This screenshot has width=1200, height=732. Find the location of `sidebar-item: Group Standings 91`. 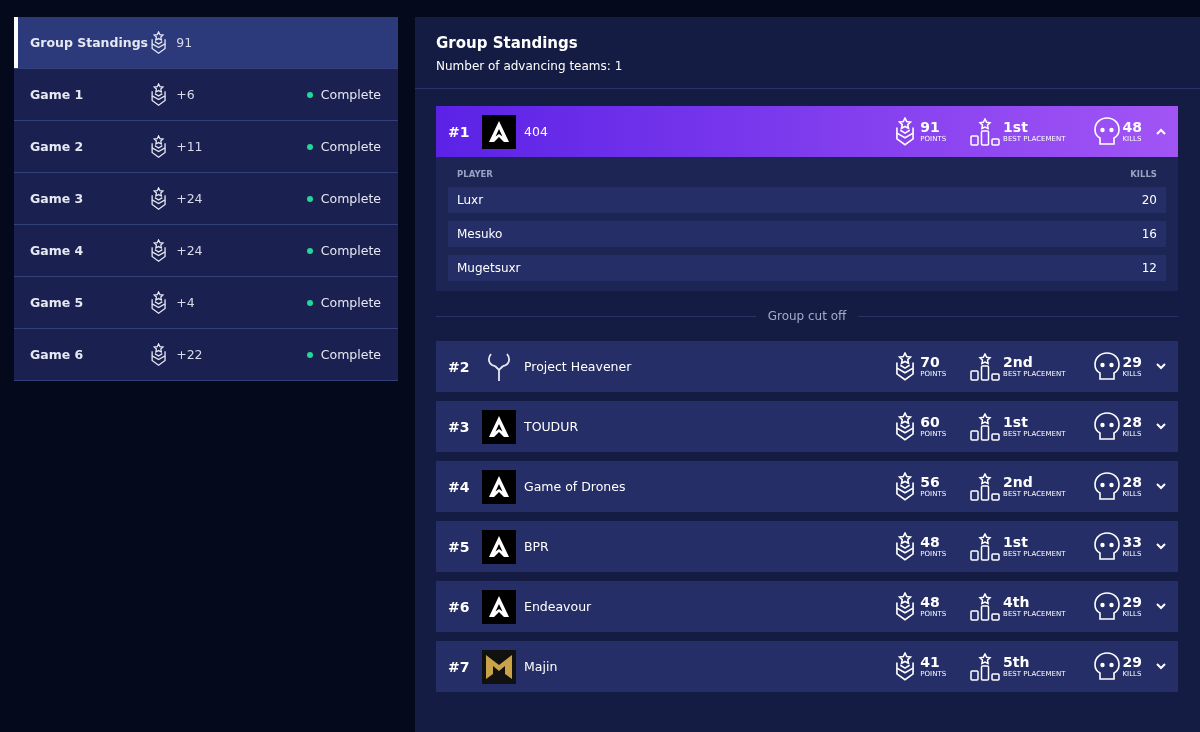

sidebar-item: Group Standings 91 is located at coordinates (206, 43).